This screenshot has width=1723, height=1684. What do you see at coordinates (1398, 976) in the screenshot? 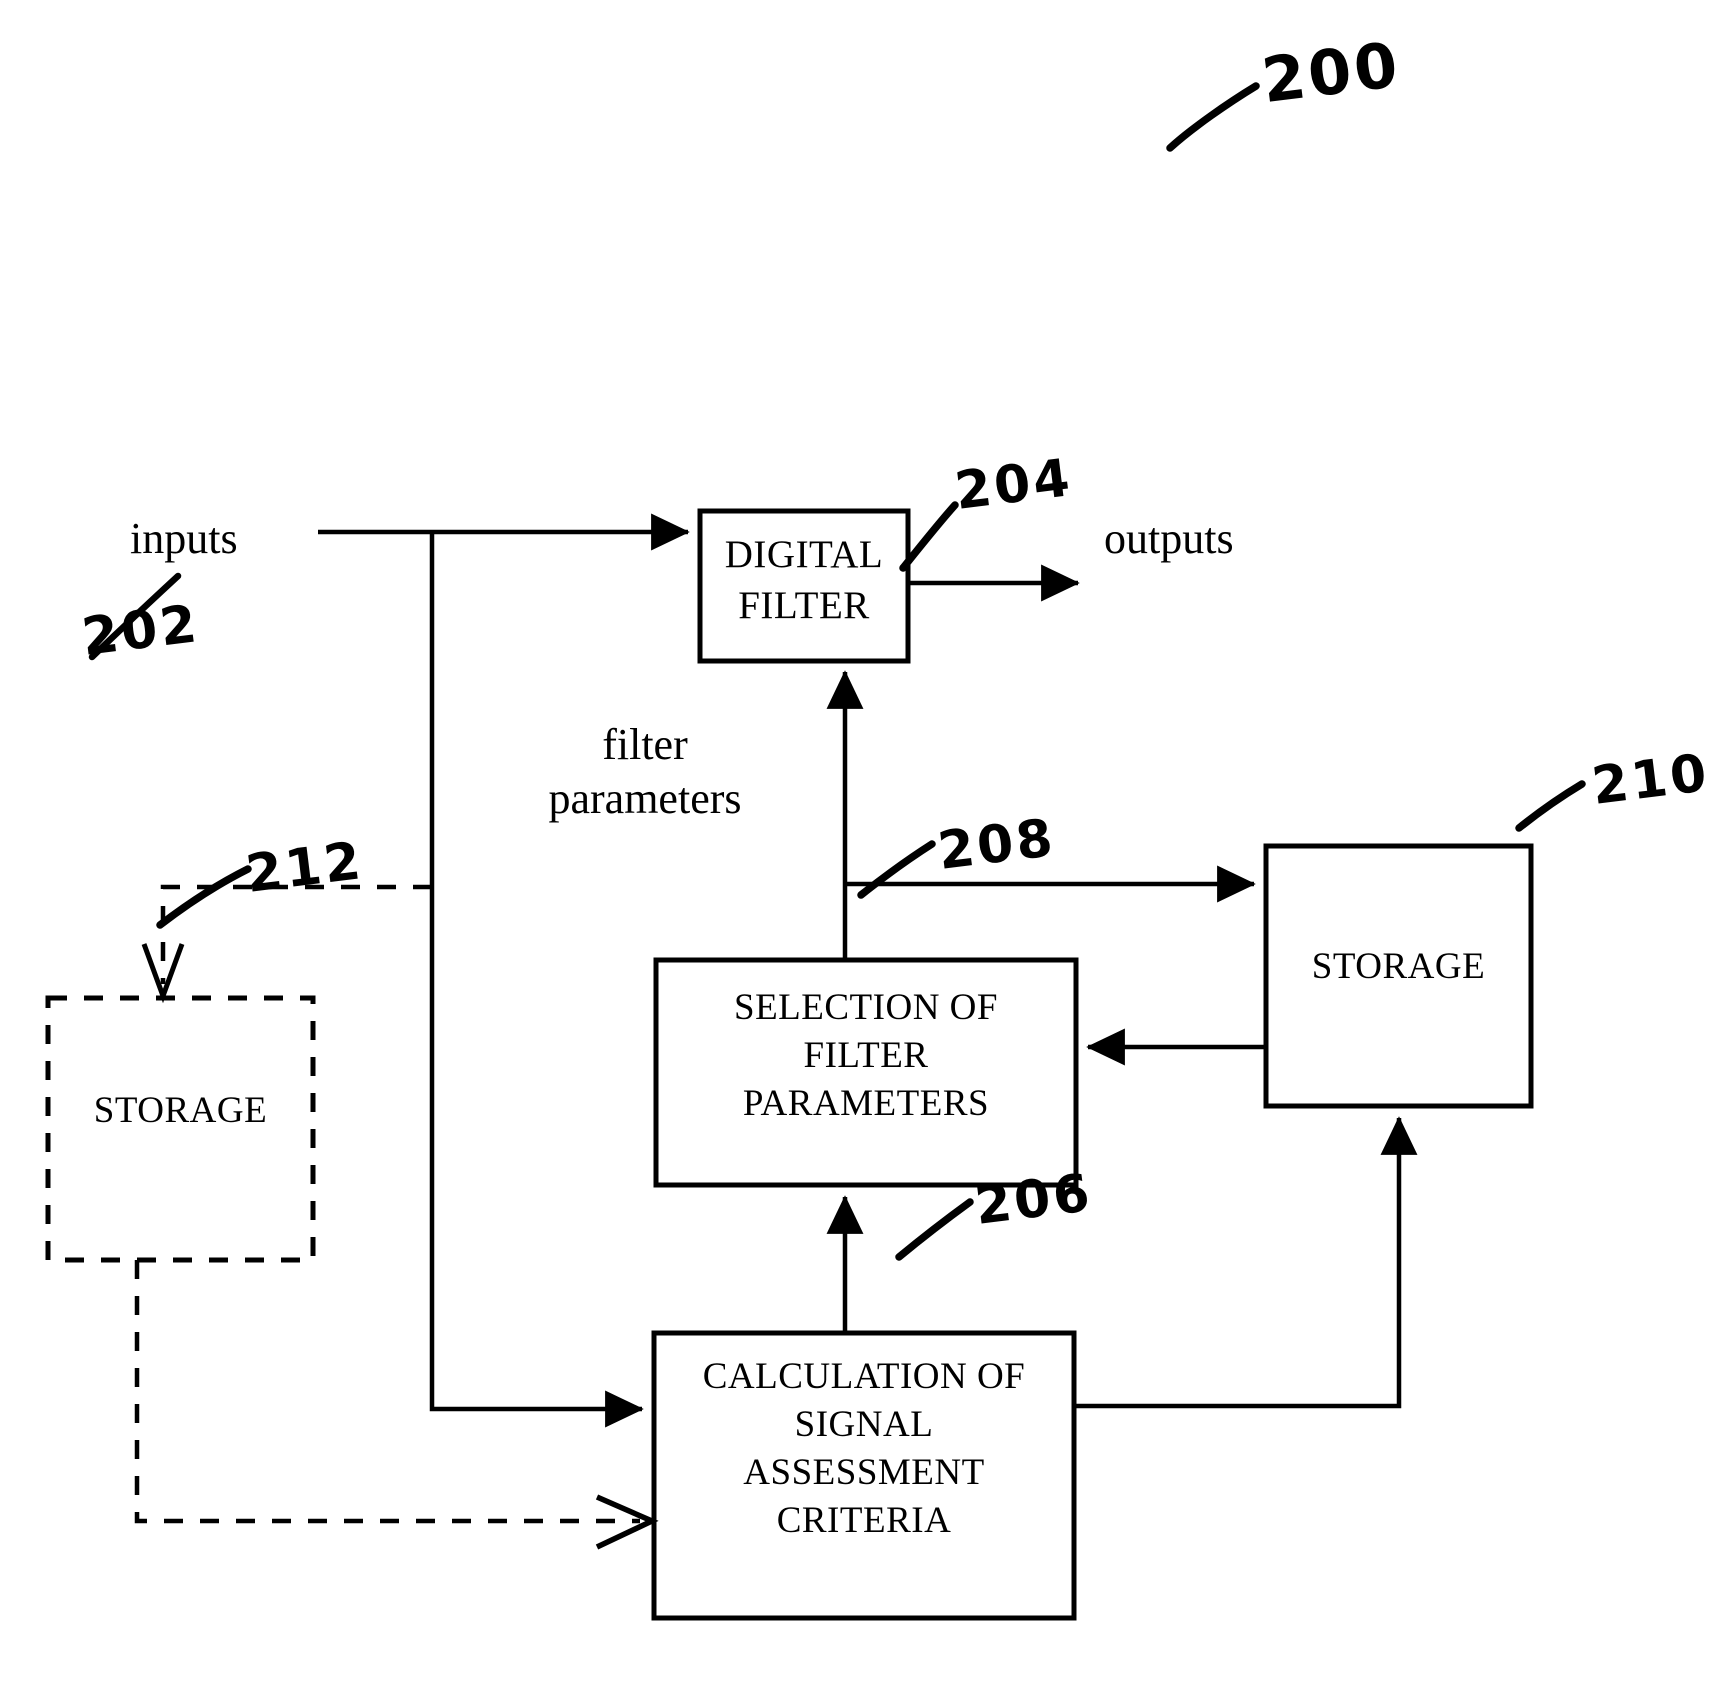
I see `block-rect-storage-right` at bounding box center [1398, 976].